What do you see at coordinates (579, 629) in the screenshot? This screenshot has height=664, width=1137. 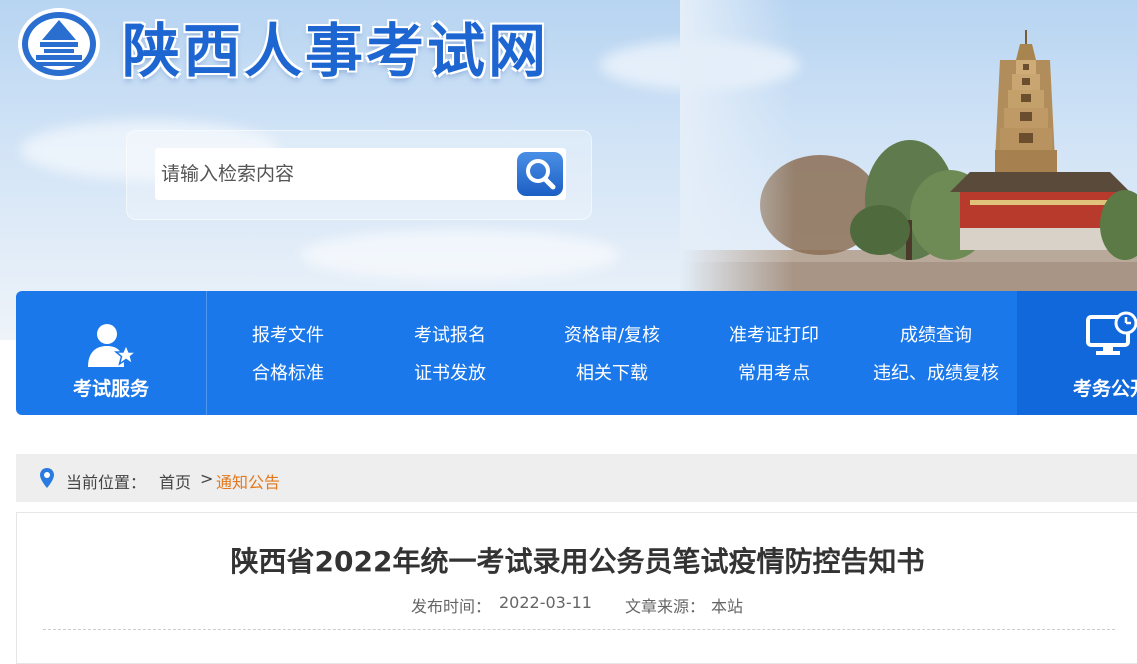 I see `article-divider` at bounding box center [579, 629].